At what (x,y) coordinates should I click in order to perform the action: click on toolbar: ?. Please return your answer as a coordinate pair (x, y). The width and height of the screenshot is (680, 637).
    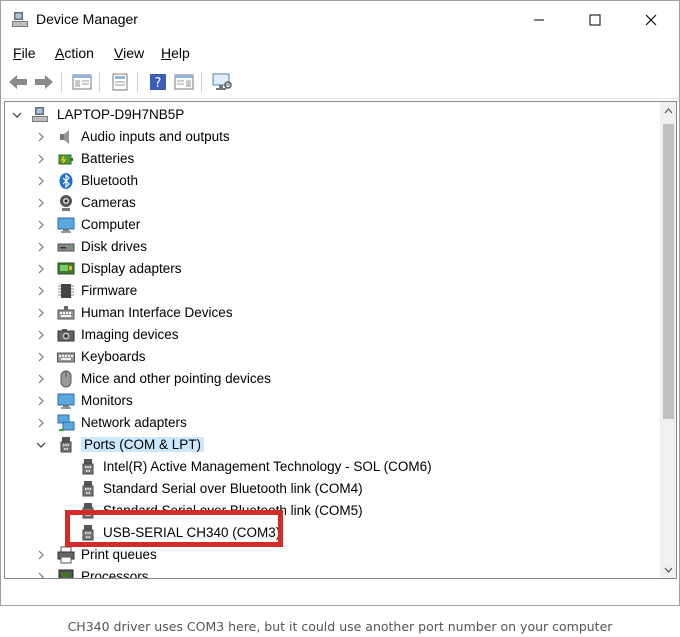
    Looking at the image, I should click on (340, 82).